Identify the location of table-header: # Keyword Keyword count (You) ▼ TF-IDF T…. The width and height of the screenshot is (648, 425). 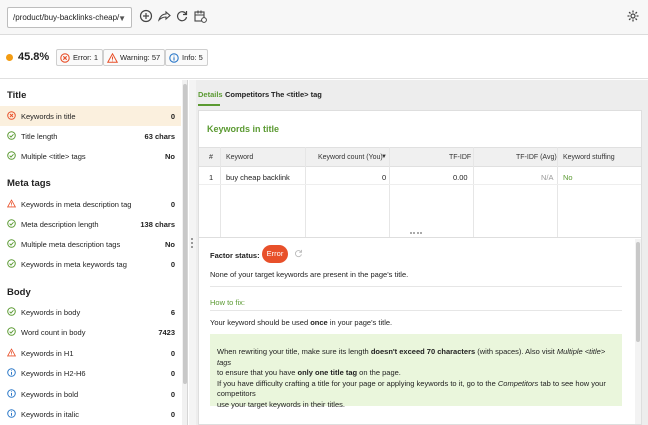
(420, 157).